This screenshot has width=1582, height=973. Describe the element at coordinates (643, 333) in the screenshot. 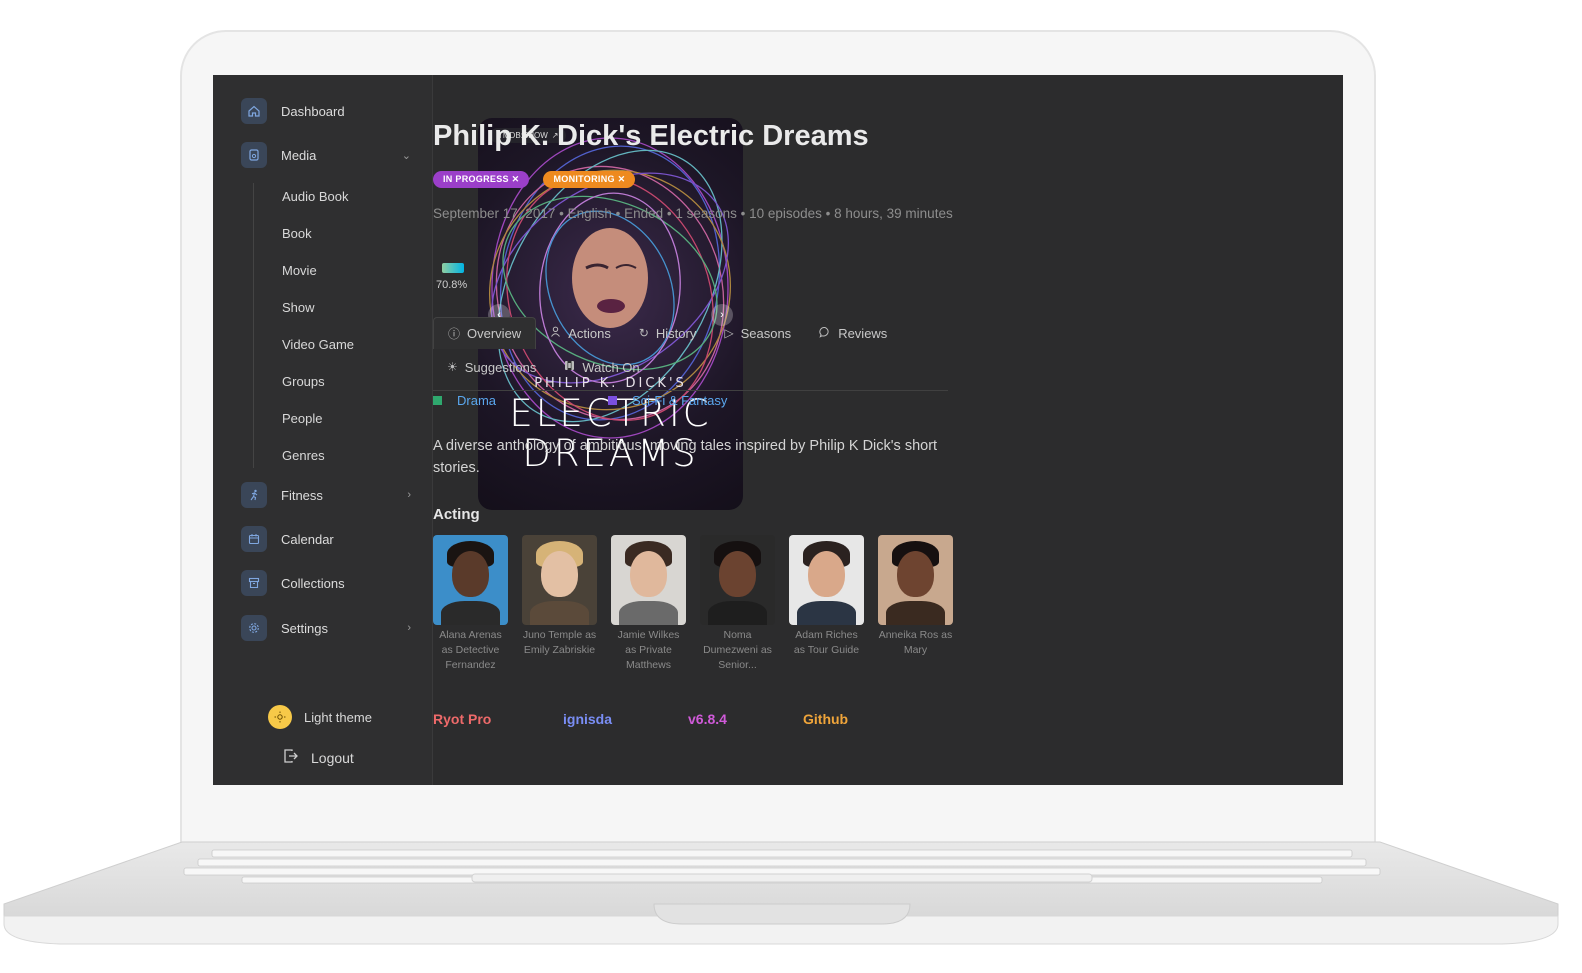

I see `history-icon: ↻` at that location.